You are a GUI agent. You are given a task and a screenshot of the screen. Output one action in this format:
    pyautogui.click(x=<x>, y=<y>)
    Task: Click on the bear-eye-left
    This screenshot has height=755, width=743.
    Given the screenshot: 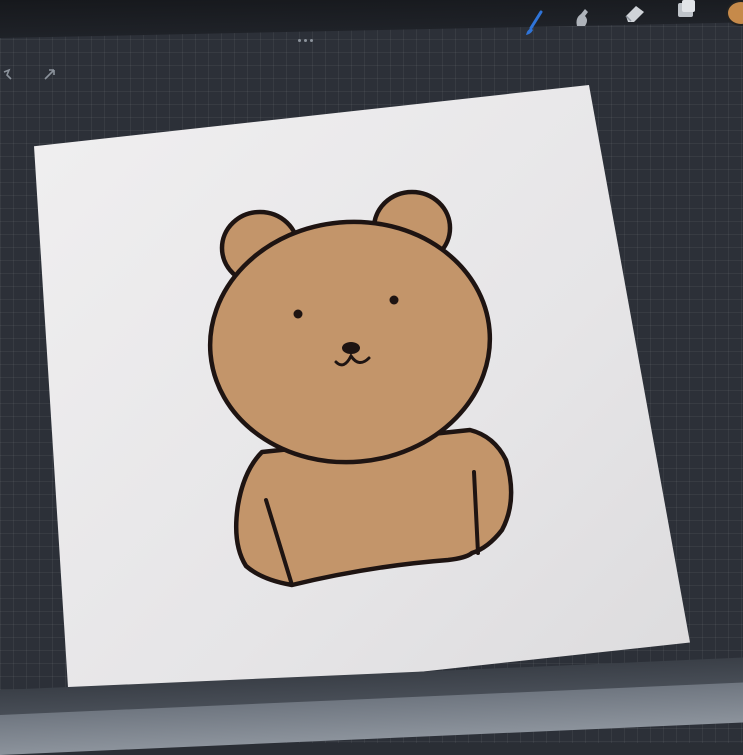 What is the action you would take?
    pyautogui.click(x=298, y=314)
    